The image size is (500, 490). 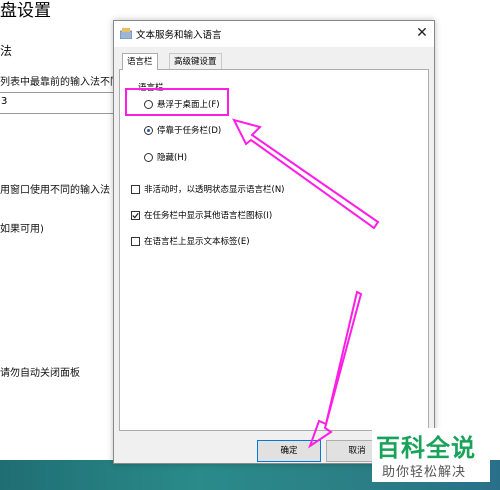 I want to click on checkbox-label: 在任务栏中显示其他语言栏图标(I), so click(x=208, y=216).